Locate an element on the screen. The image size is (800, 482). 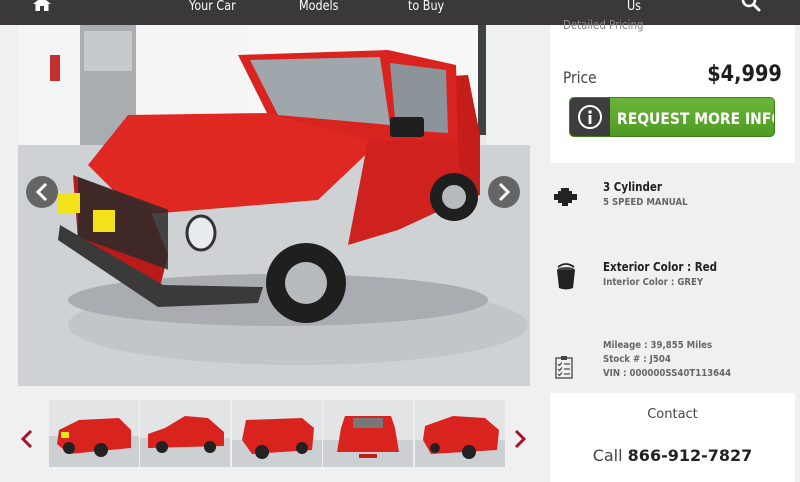
info-icon-box is located at coordinates (590, 117).